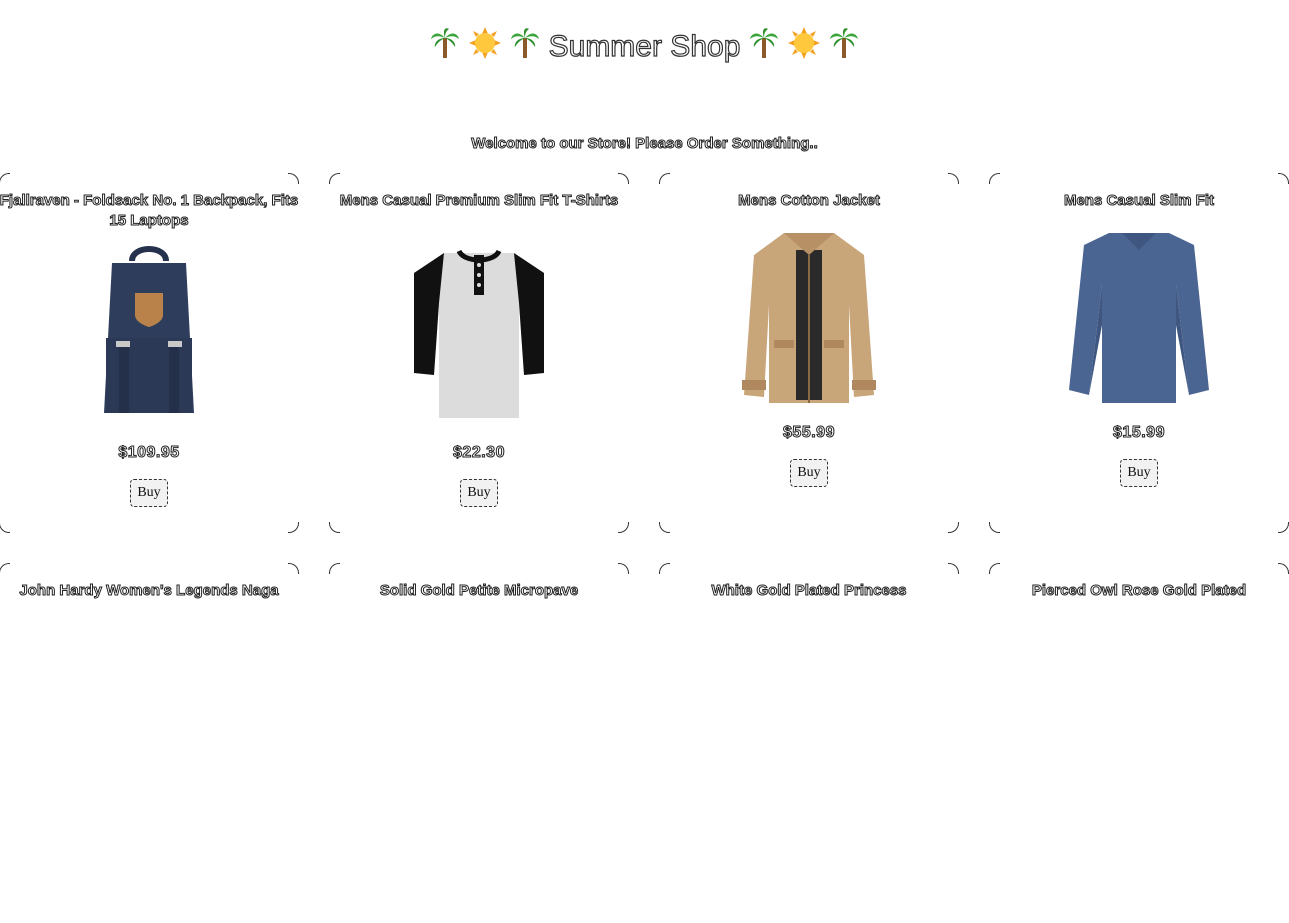 The width and height of the screenshot is (1289, 923). Describe the element at coordinates (1139, 743) in the screenshot. I see `product-card: Pierced Owl Rose Gold Plated` at that location.